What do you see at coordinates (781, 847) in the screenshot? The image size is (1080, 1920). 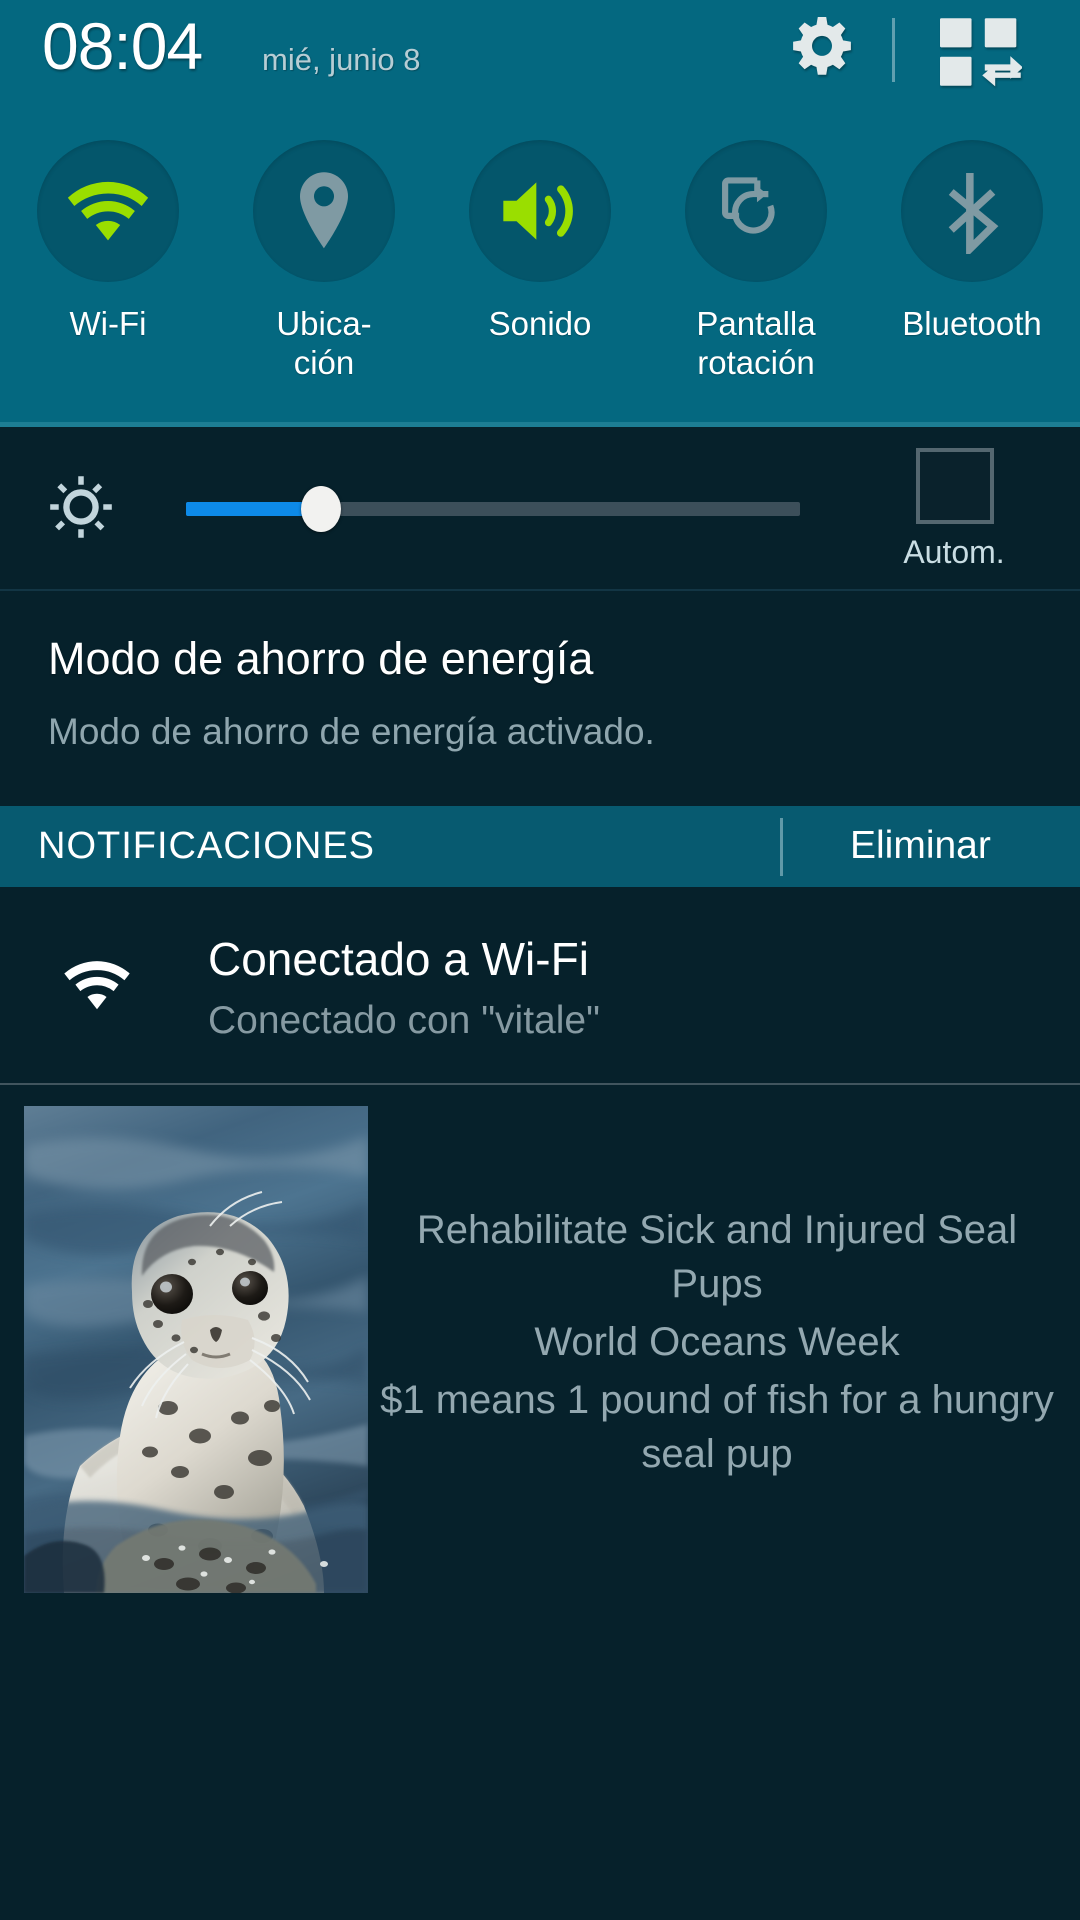 I see `notifications-header-divider` at bounding box center [781, 847].